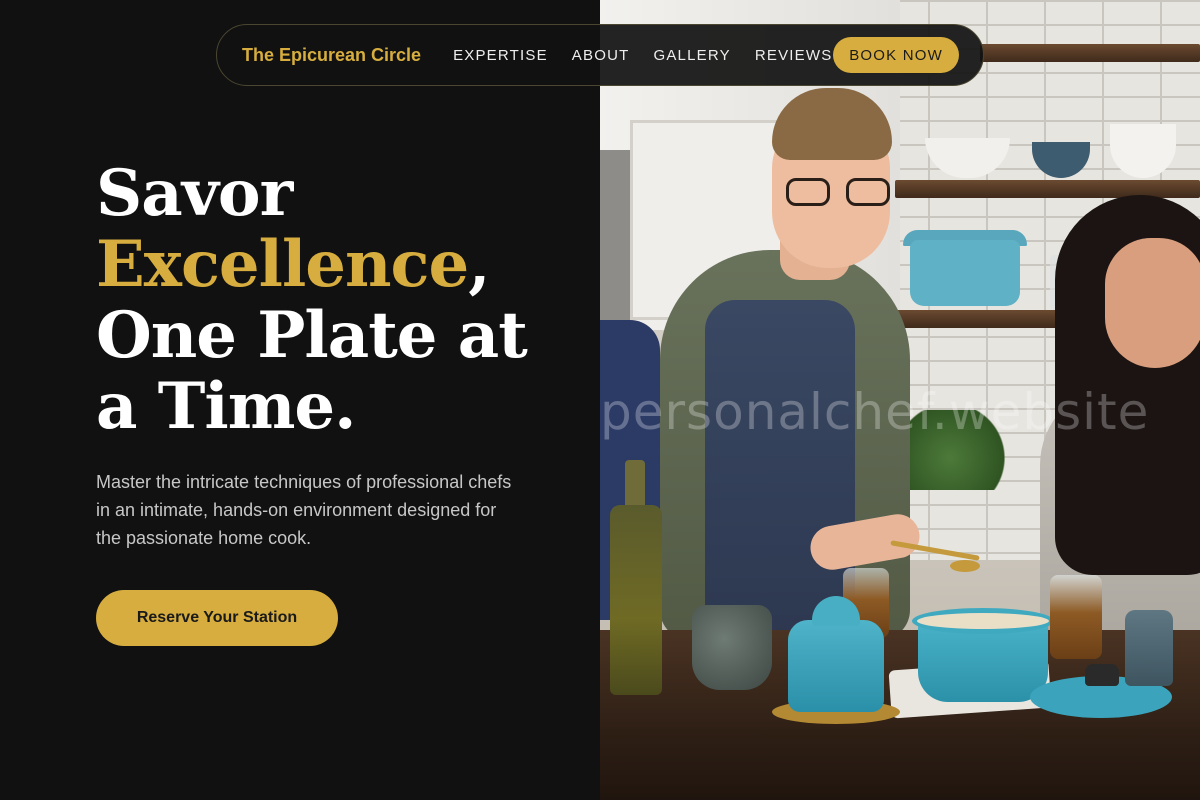 Image resolution: width=1200 pixels, height=800 pixels. What do you see at coordinates (732, 647) in the screenshot?
I see `mortar-and-pestle` at bounding box center [732, 647].